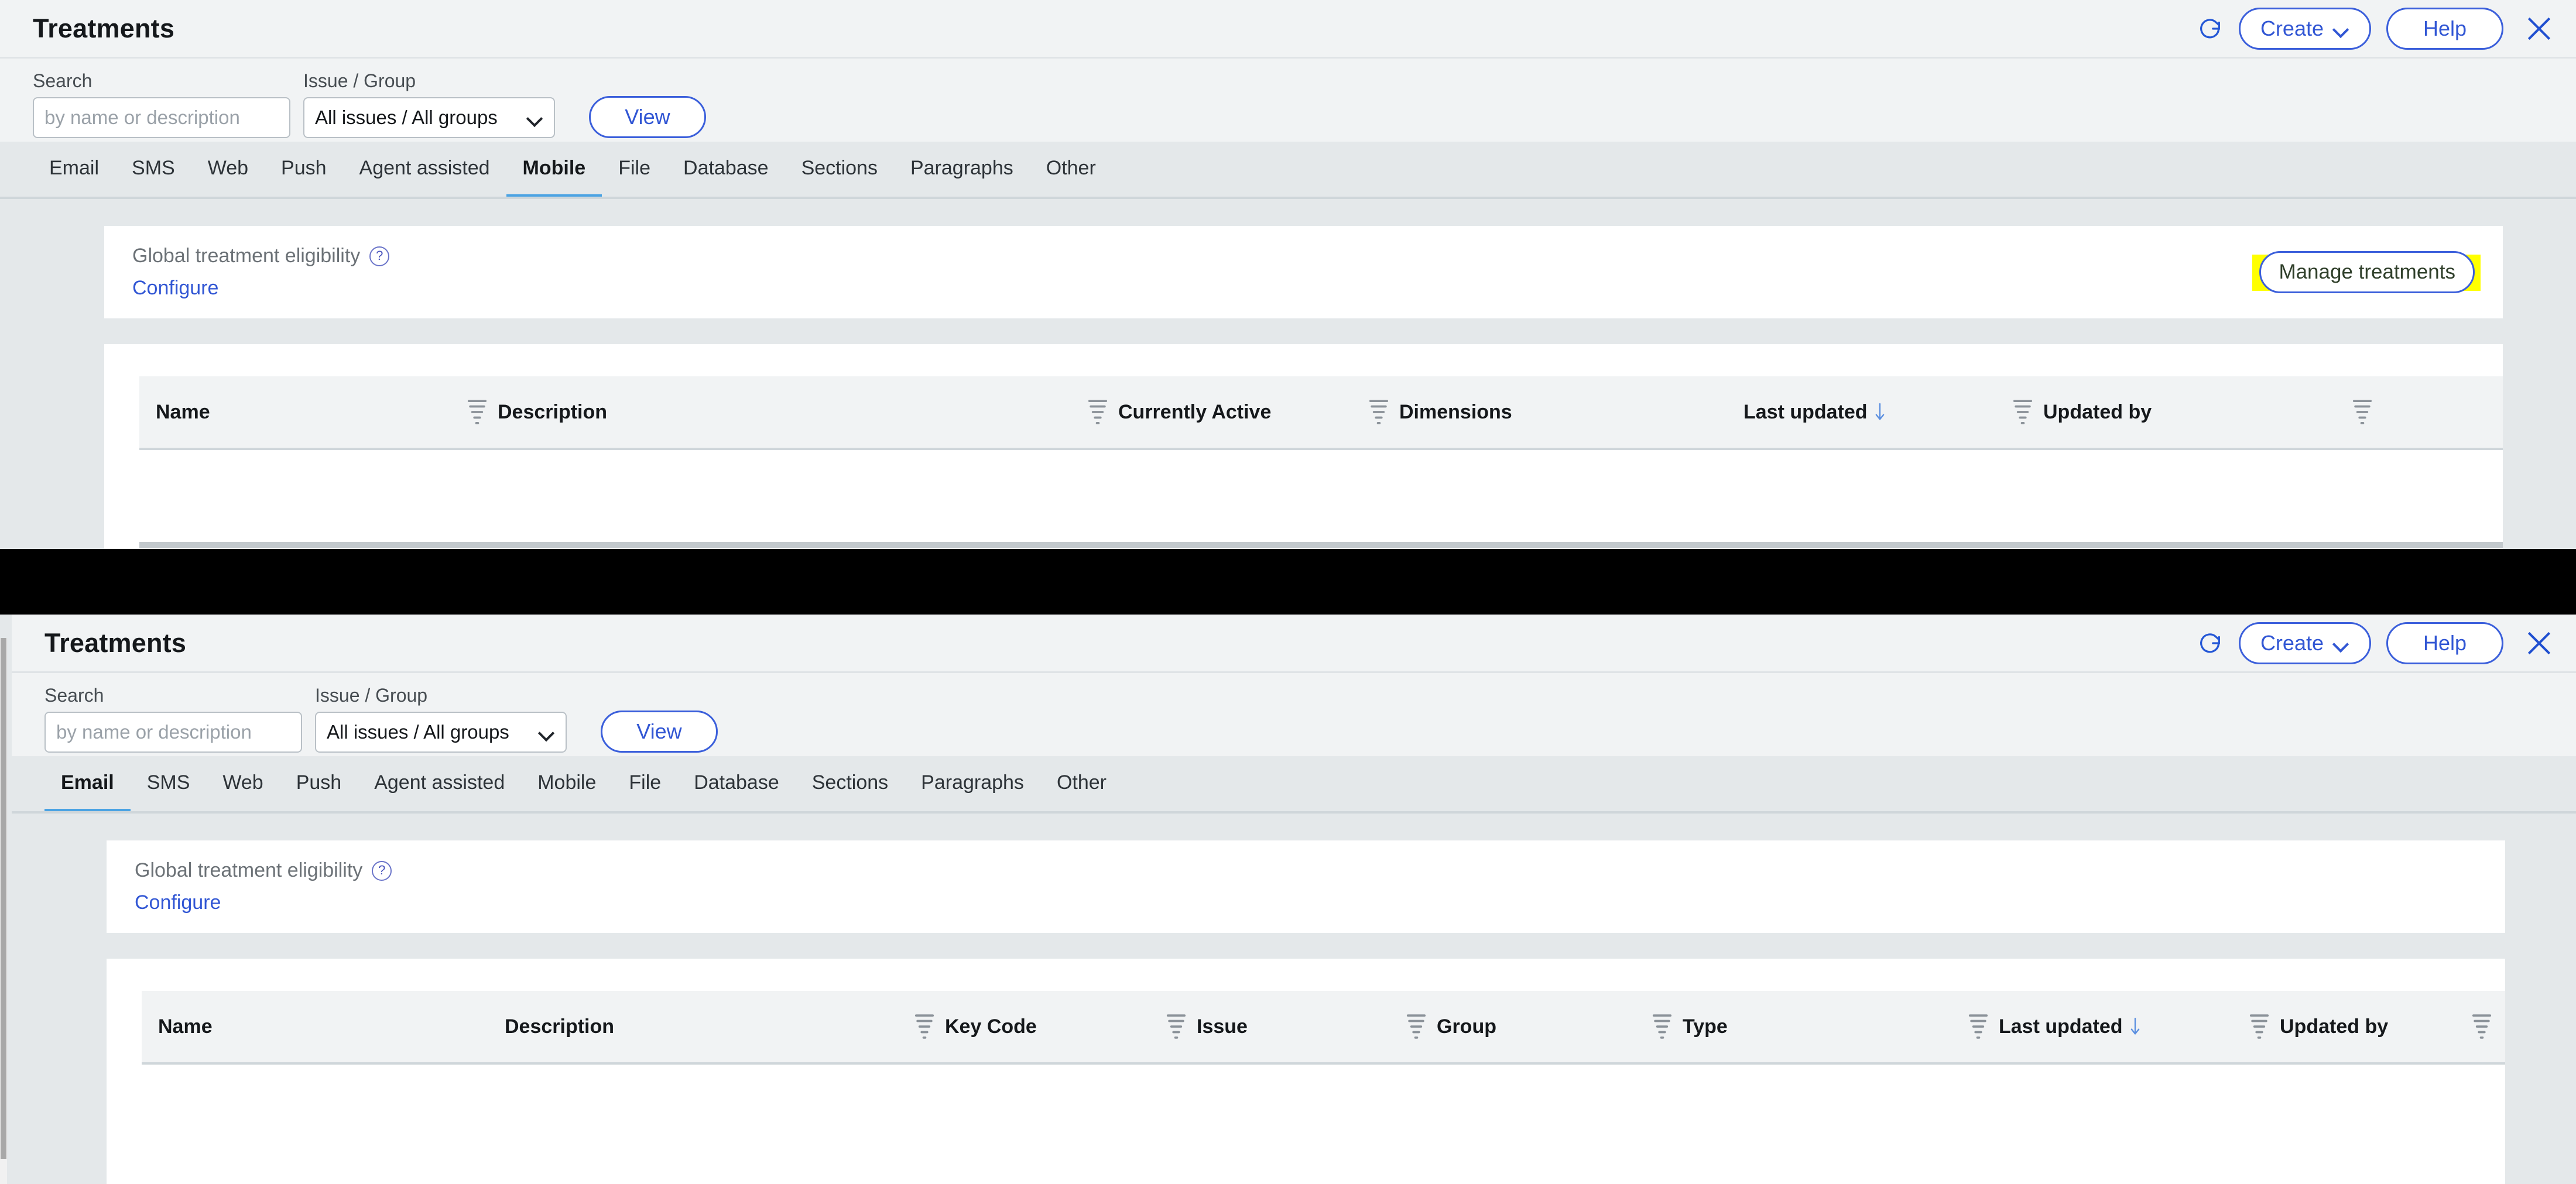  What do you see at coordinates (2292, 28) in the screenshot?
I see `create-button-label: Create` at bounding box center [2292, 28].